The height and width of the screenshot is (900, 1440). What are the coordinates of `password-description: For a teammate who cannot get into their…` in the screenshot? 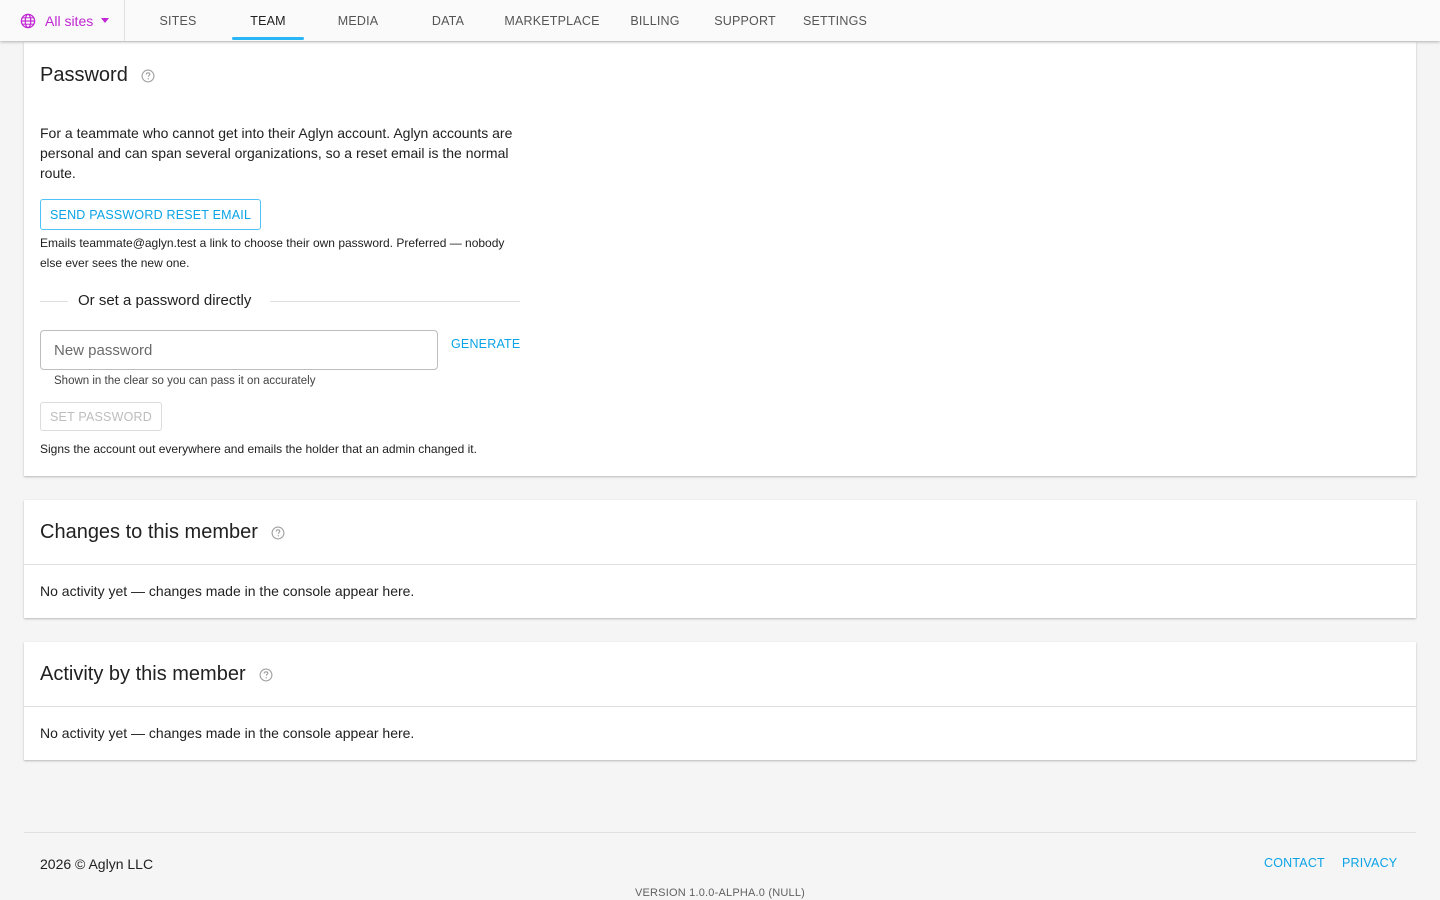 It's located at (276, 153).